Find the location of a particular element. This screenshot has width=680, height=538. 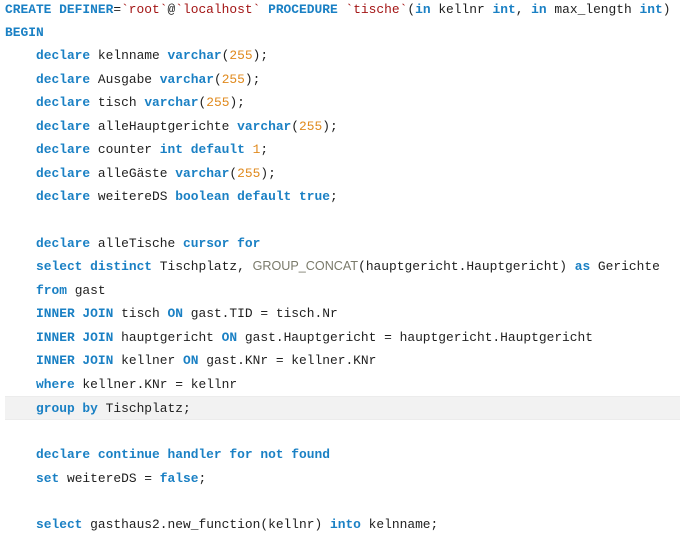

sql-function: GROUP_CONCAT is located at coordinates (305, 266).